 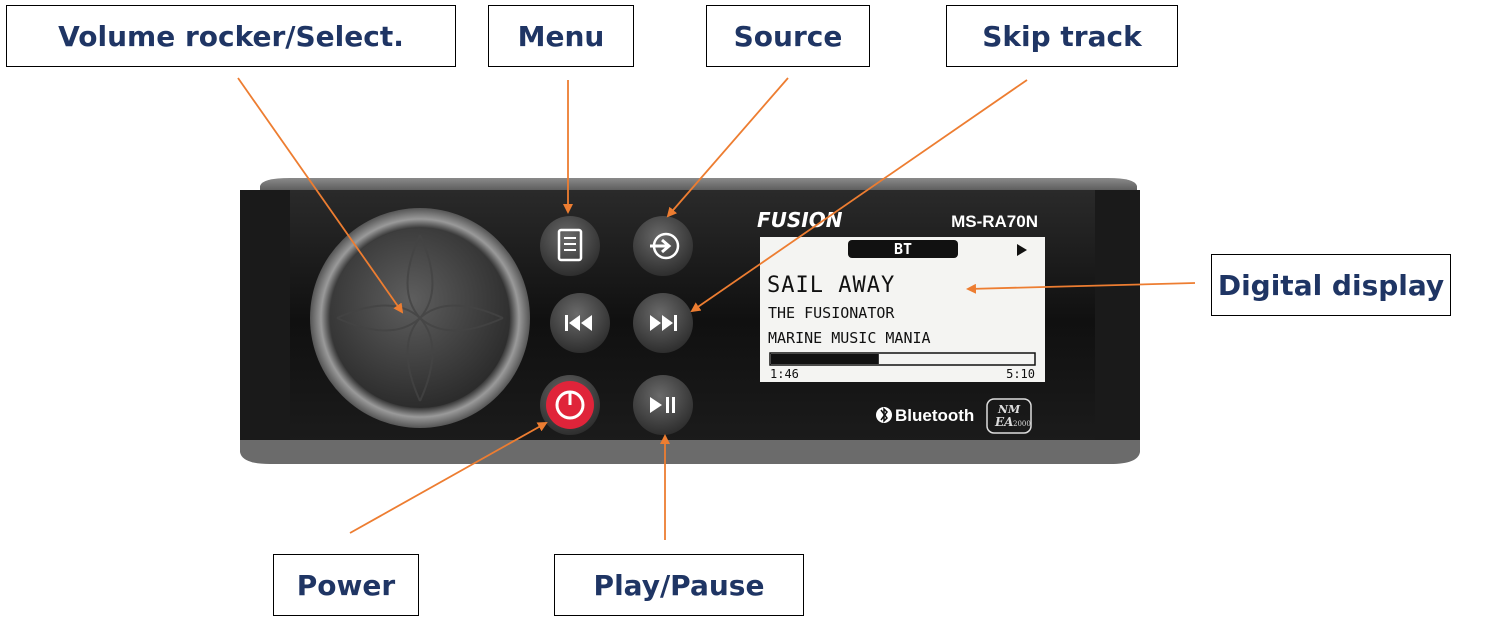 I want to click on power-button, so click(x=570, y=405).